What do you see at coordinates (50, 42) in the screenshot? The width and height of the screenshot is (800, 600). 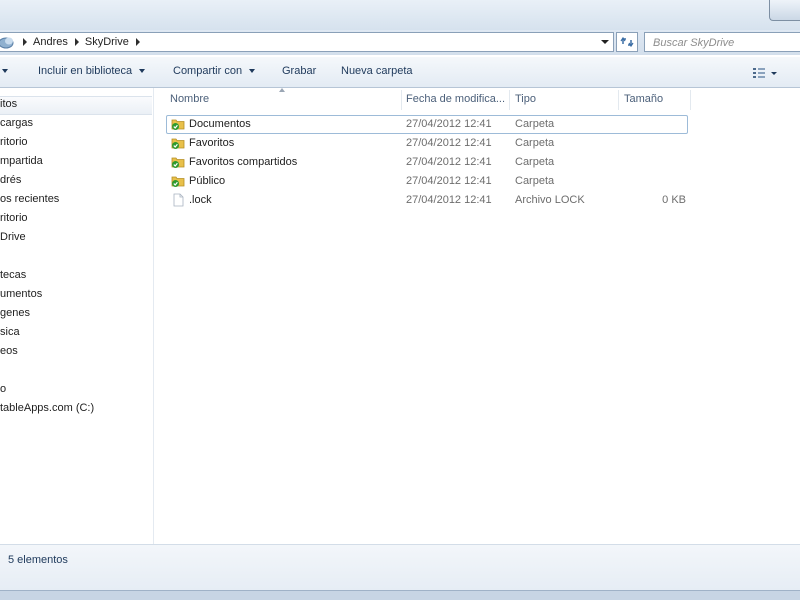 I see `breadcrumb-andres: Andres` at bounding box center [50, 42].